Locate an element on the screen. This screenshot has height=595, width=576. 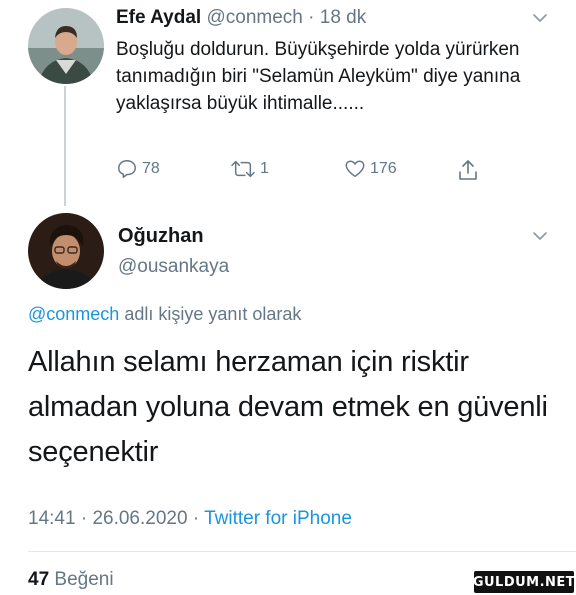
divider is located at coordinates (302, 551).